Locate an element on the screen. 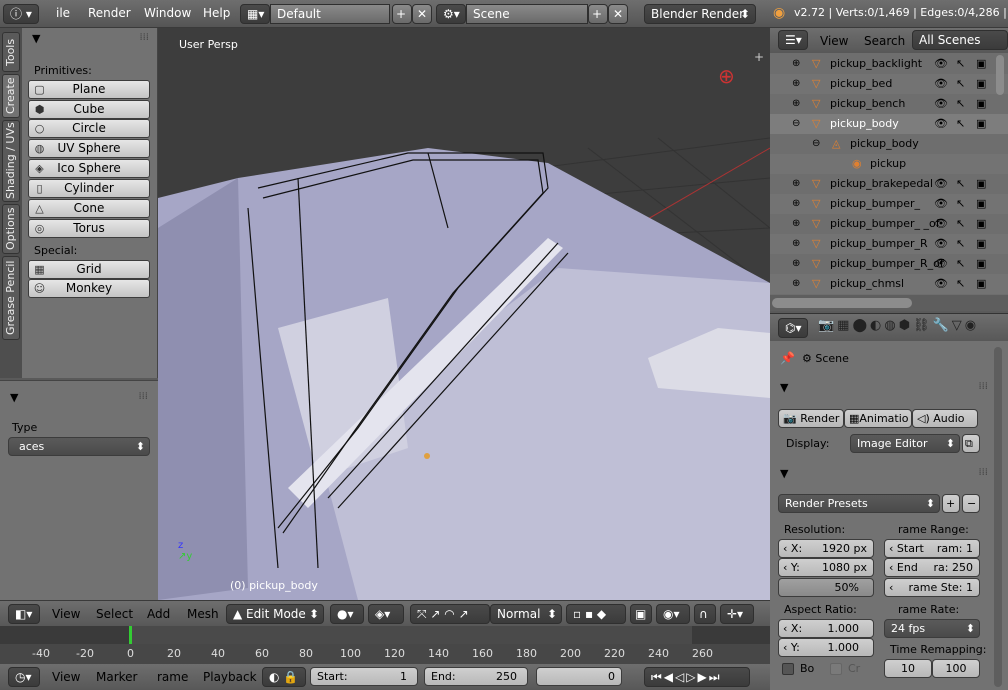 The width and height of the screenshot is (1008, 690). end-frame-field: End: 250 is located at coordinates (476, 676).